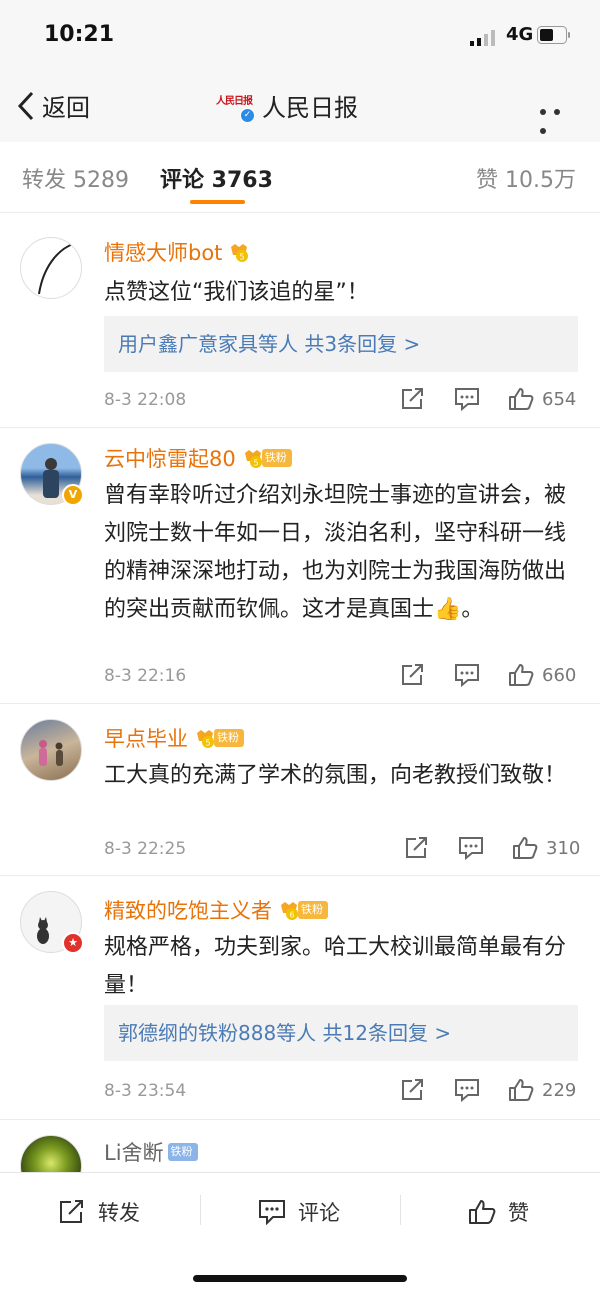 Image resolution: width=600 pixels, height=1300 pixels. Describe the element at coordinates (247, 115) in the screenshot. I see `verified-icon: ✓` at that location.